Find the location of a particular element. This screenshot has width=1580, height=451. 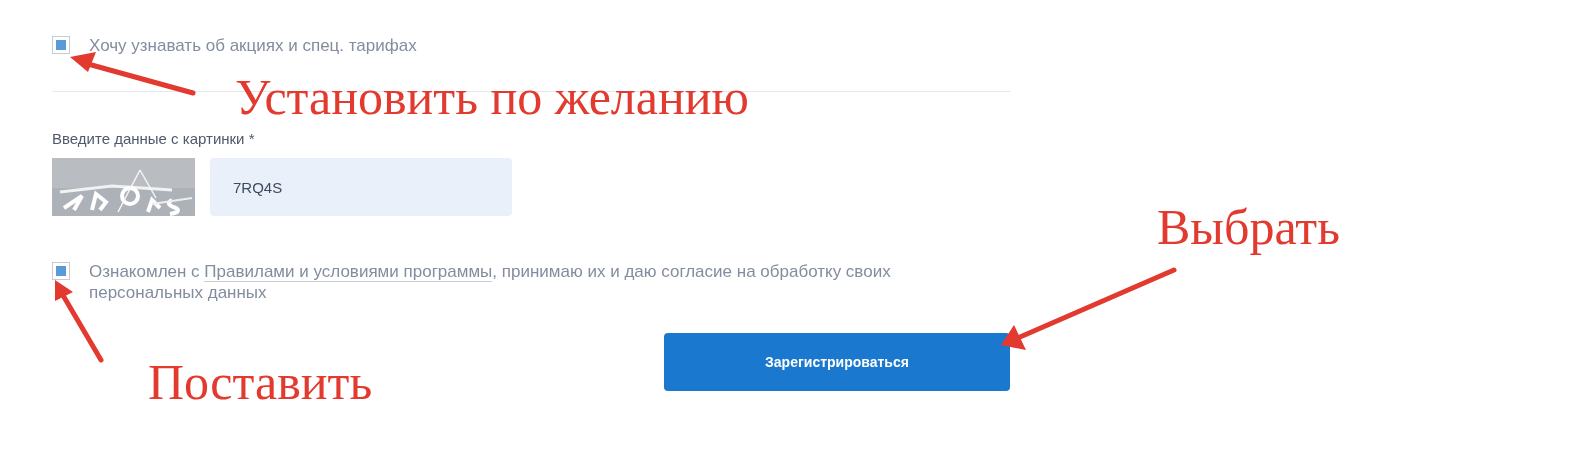

field-label: Введите данные с картинки * is located at coordinates (154, 139).